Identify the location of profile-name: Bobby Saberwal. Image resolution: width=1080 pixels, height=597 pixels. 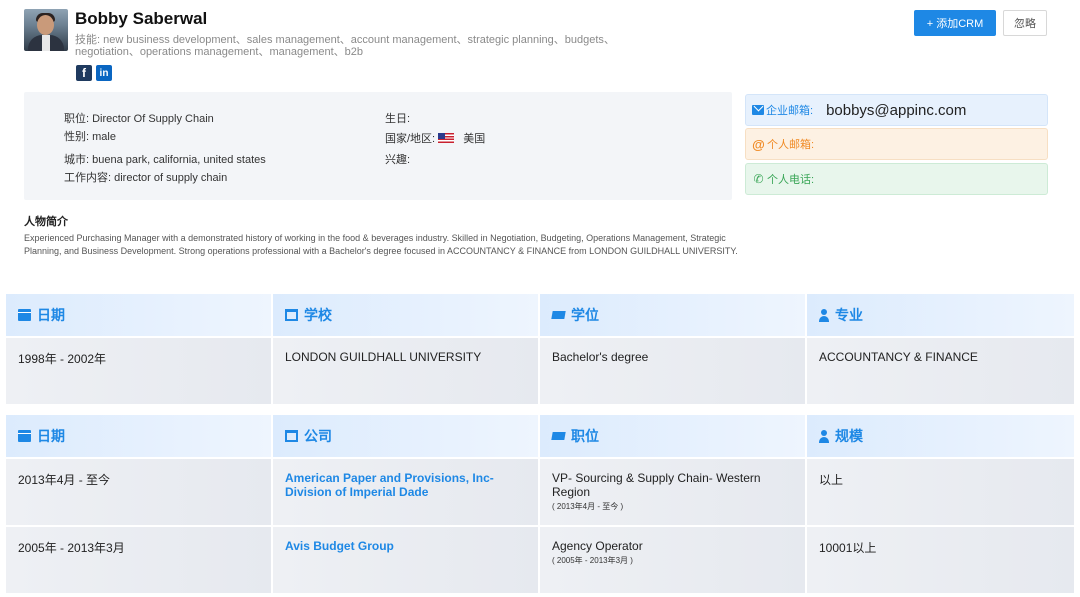
(141, 18).